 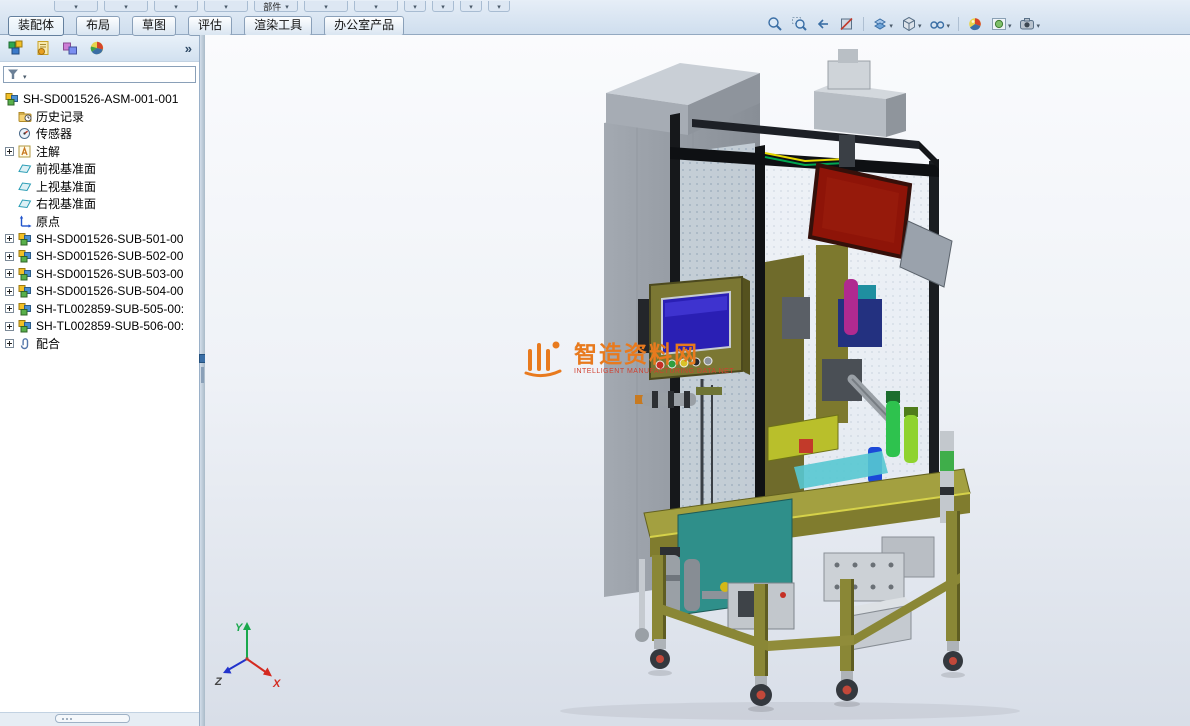 I want to click on featuremanager-tree-icon, so click(x=16, y=48).